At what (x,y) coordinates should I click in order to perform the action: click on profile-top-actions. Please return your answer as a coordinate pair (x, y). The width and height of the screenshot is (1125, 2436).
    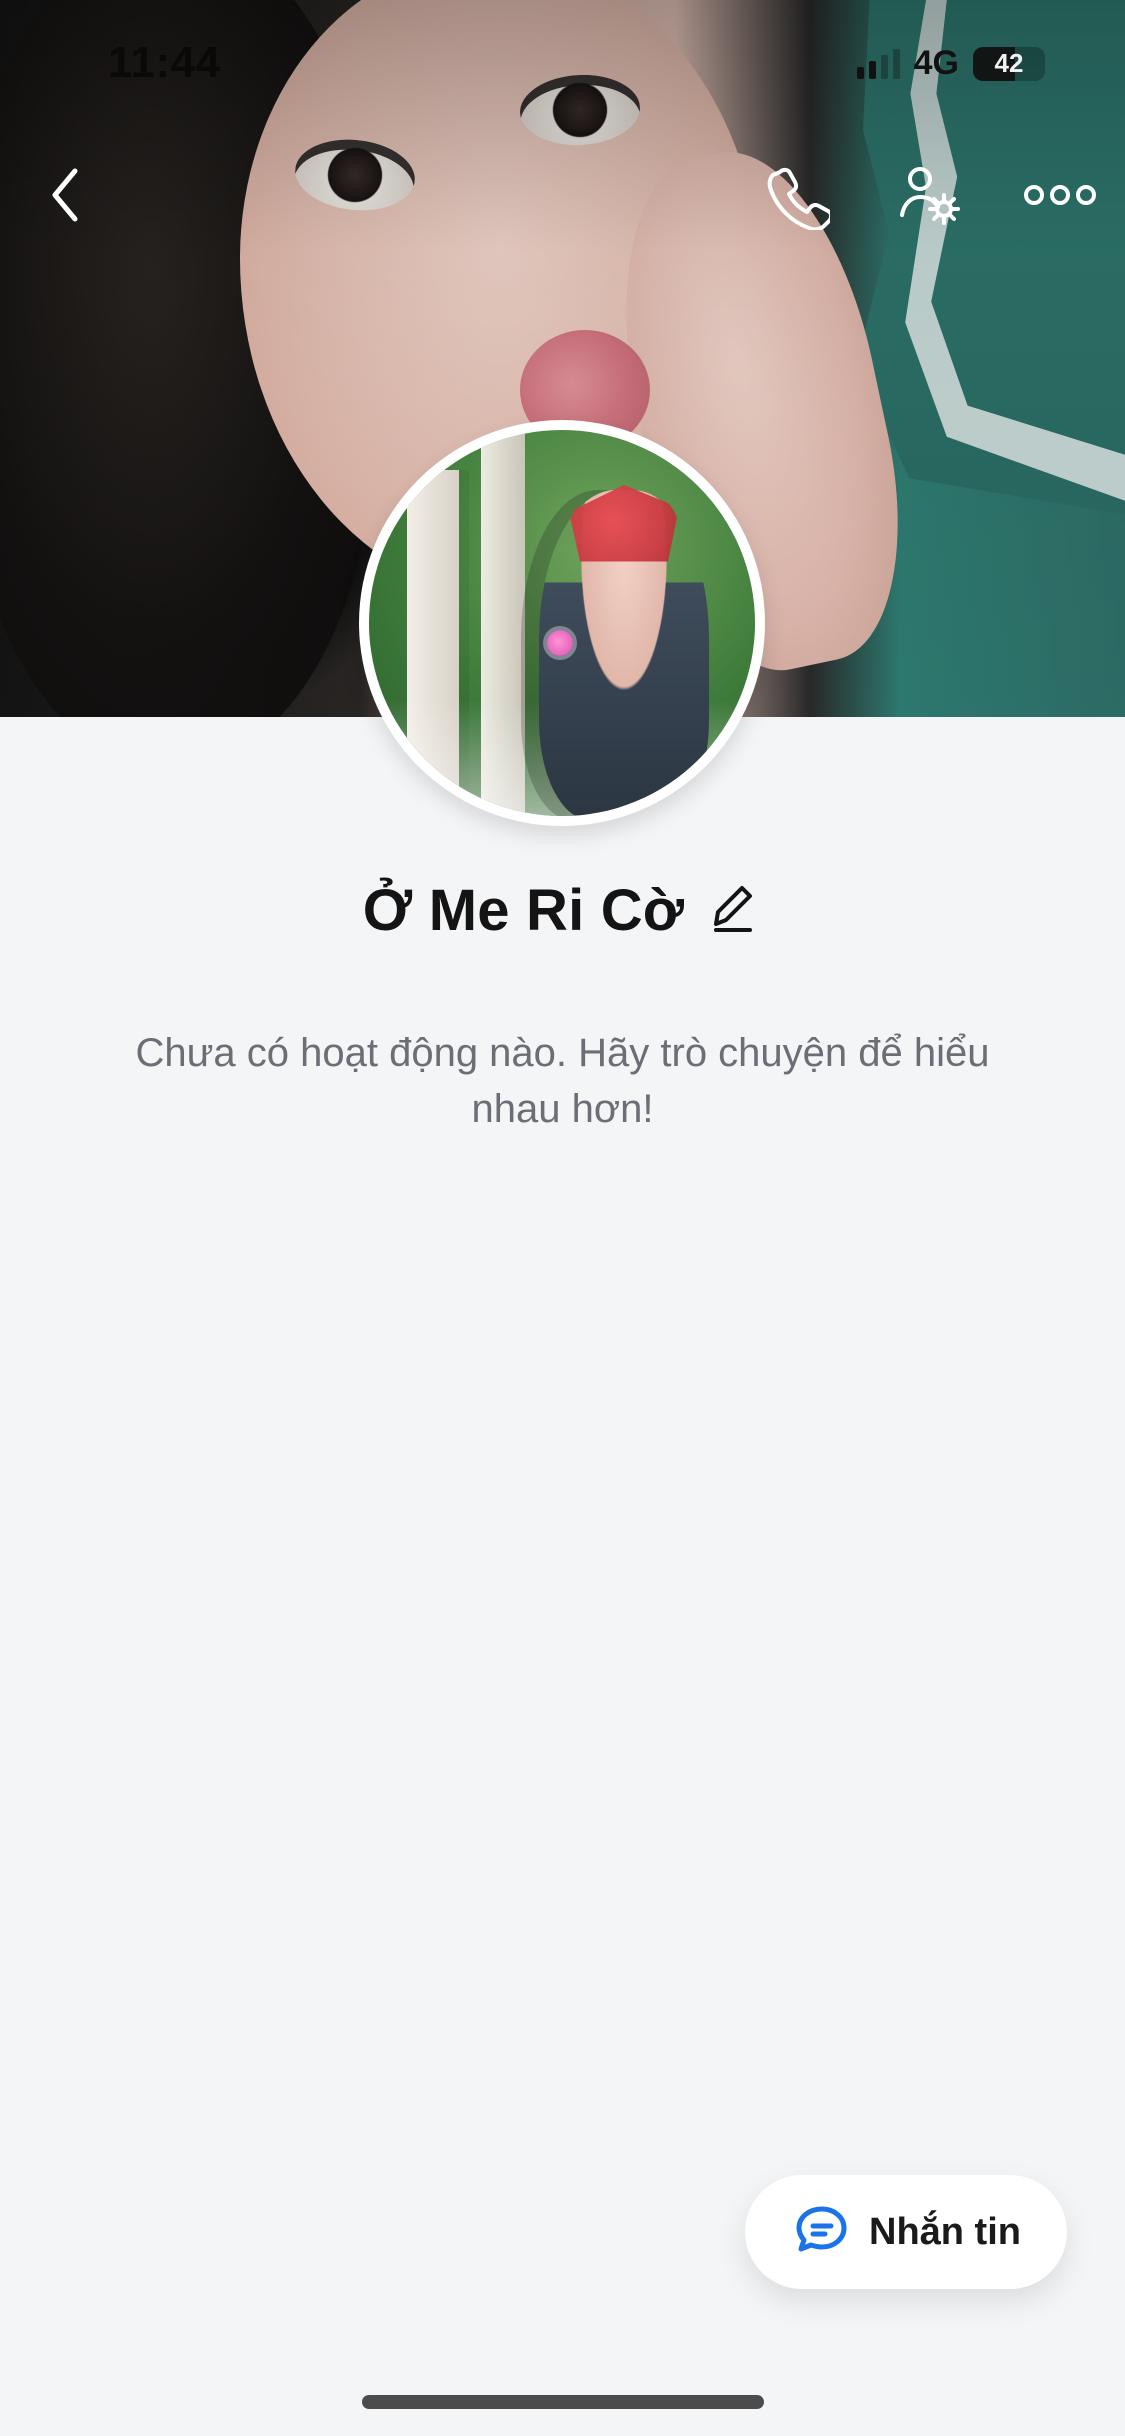
    Looking at the image, I should click on (562, 190).